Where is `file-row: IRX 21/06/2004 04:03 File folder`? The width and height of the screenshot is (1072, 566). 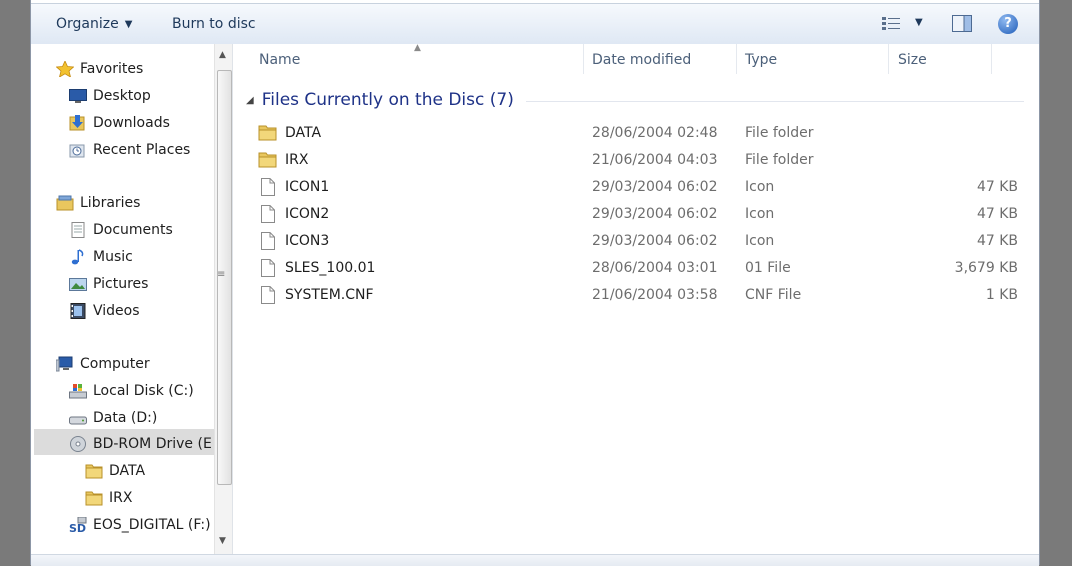 file-row: IRX 21/06/2004 04:03 File folder is located at coordinates (638, 160).